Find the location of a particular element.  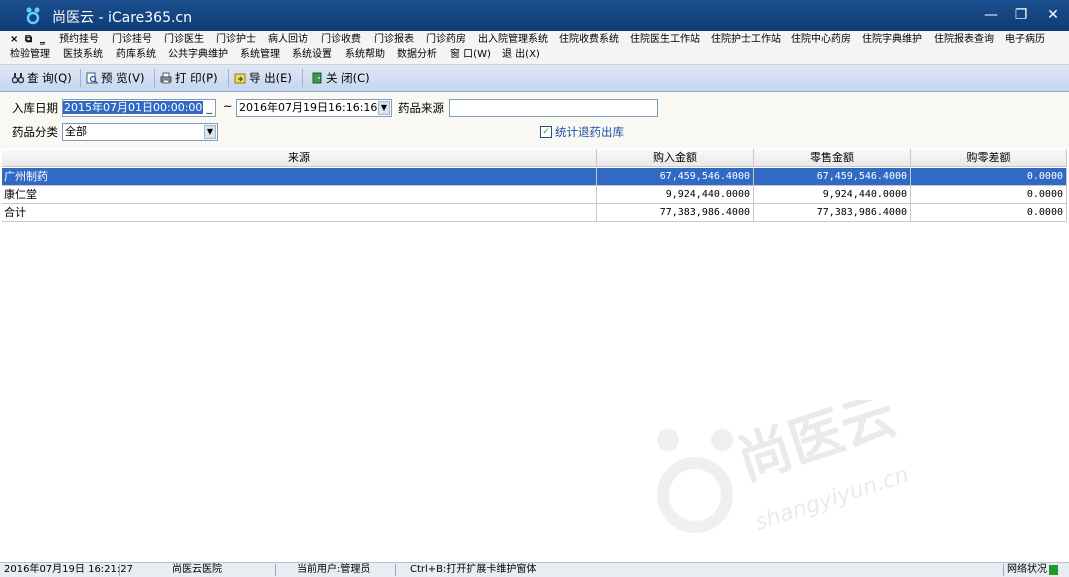

date-label: 入库日期 is located at coordinates (35, 108).